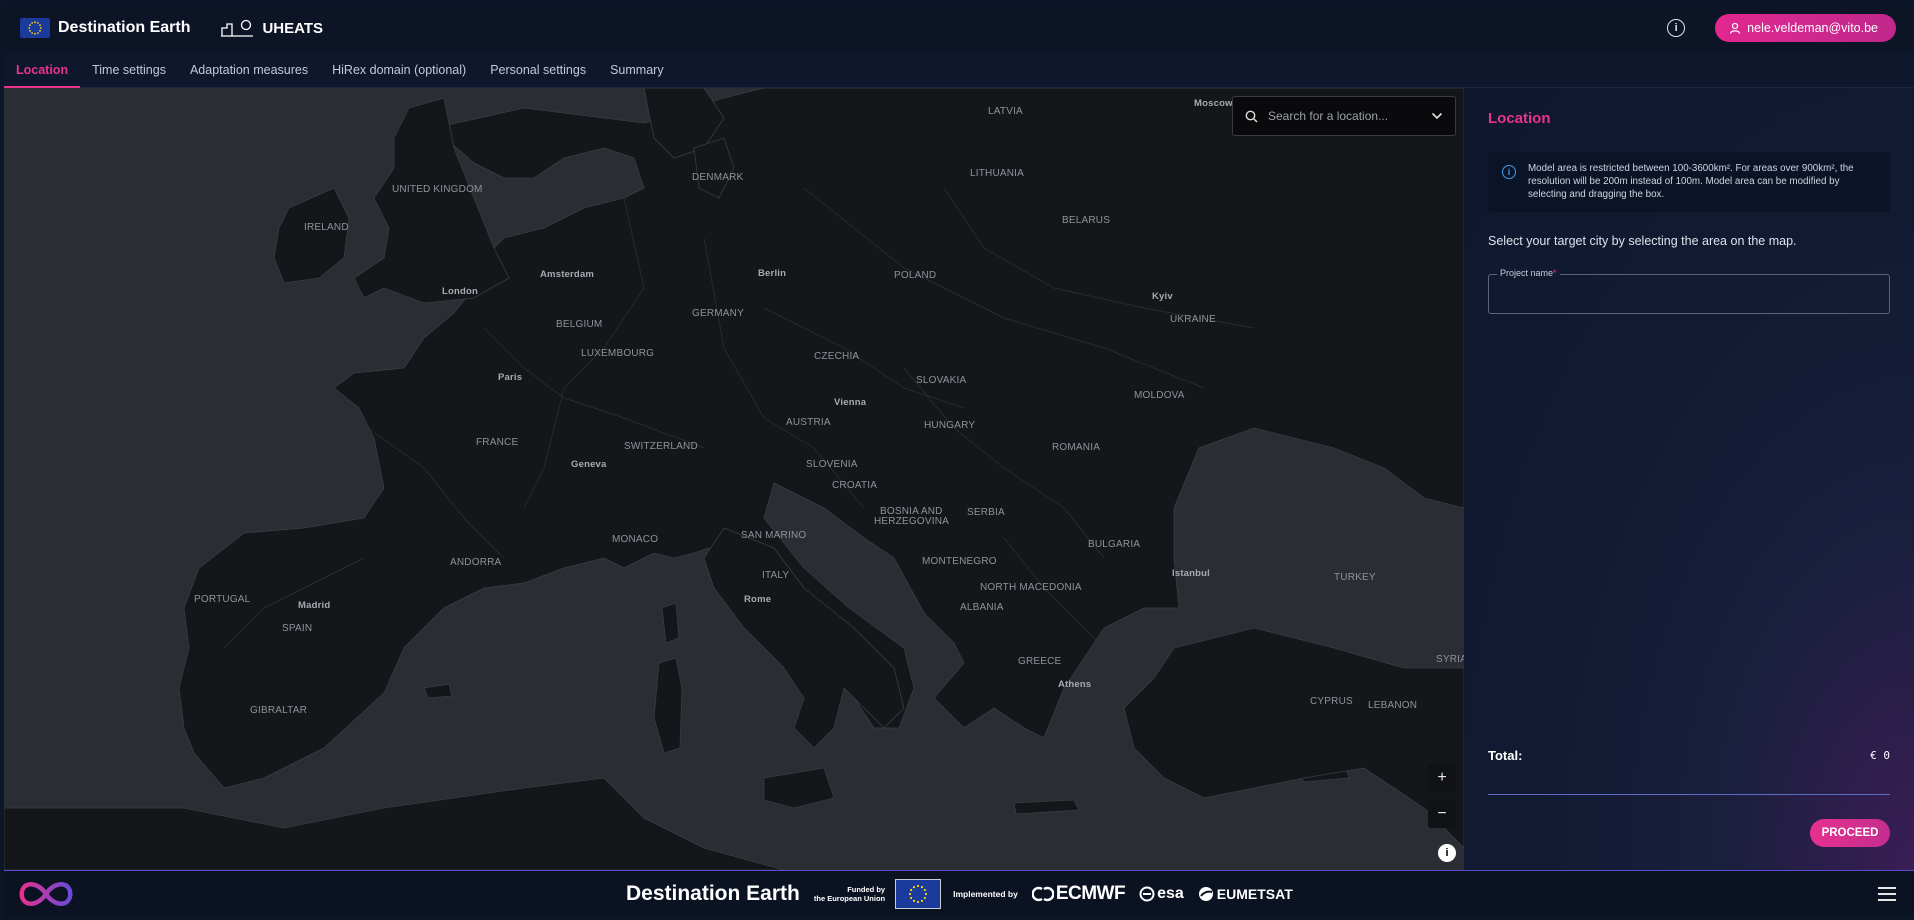  What do you see at coordinates (1161, 894) in the screenshot?
I see `esa-logo: esa` at bounding box center [1161, 894].